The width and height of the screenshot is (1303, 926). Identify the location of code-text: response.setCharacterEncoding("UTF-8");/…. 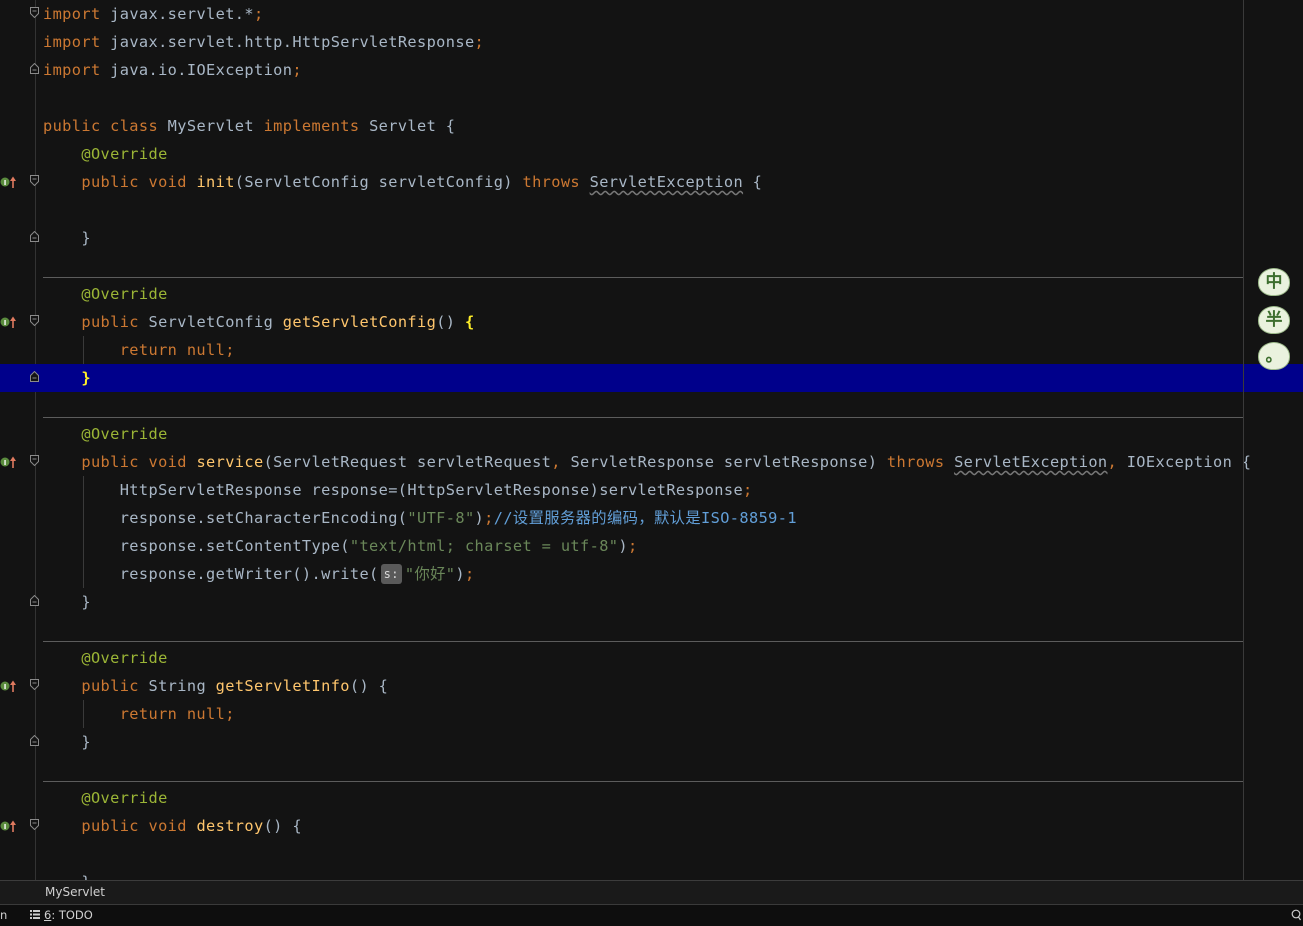
(420, 518).